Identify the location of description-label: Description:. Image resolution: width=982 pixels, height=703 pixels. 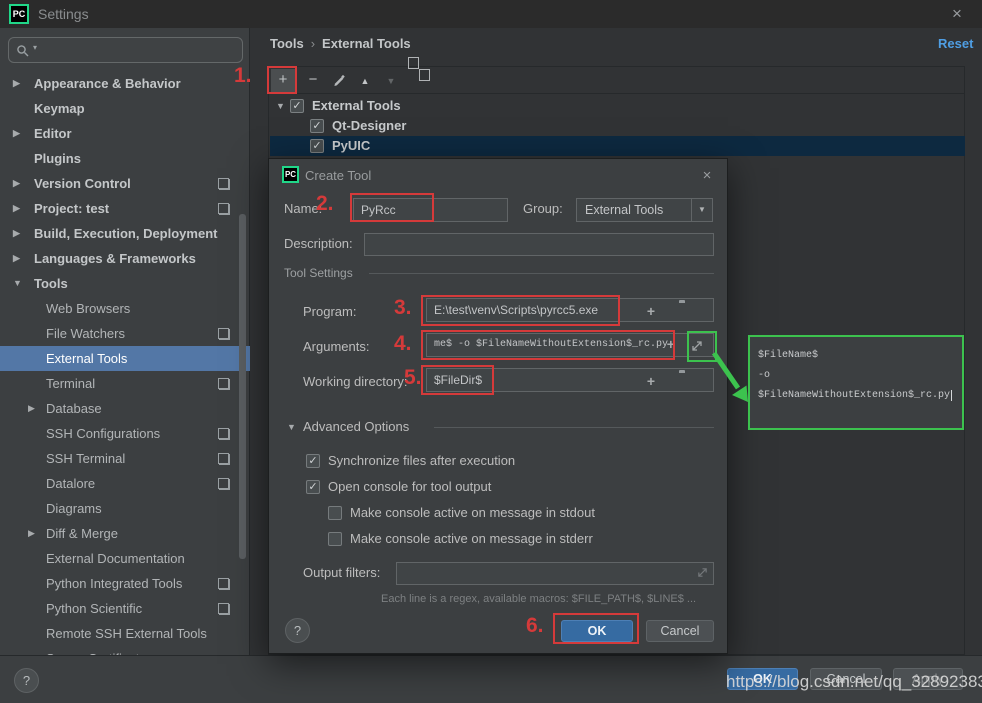
(318, 243).